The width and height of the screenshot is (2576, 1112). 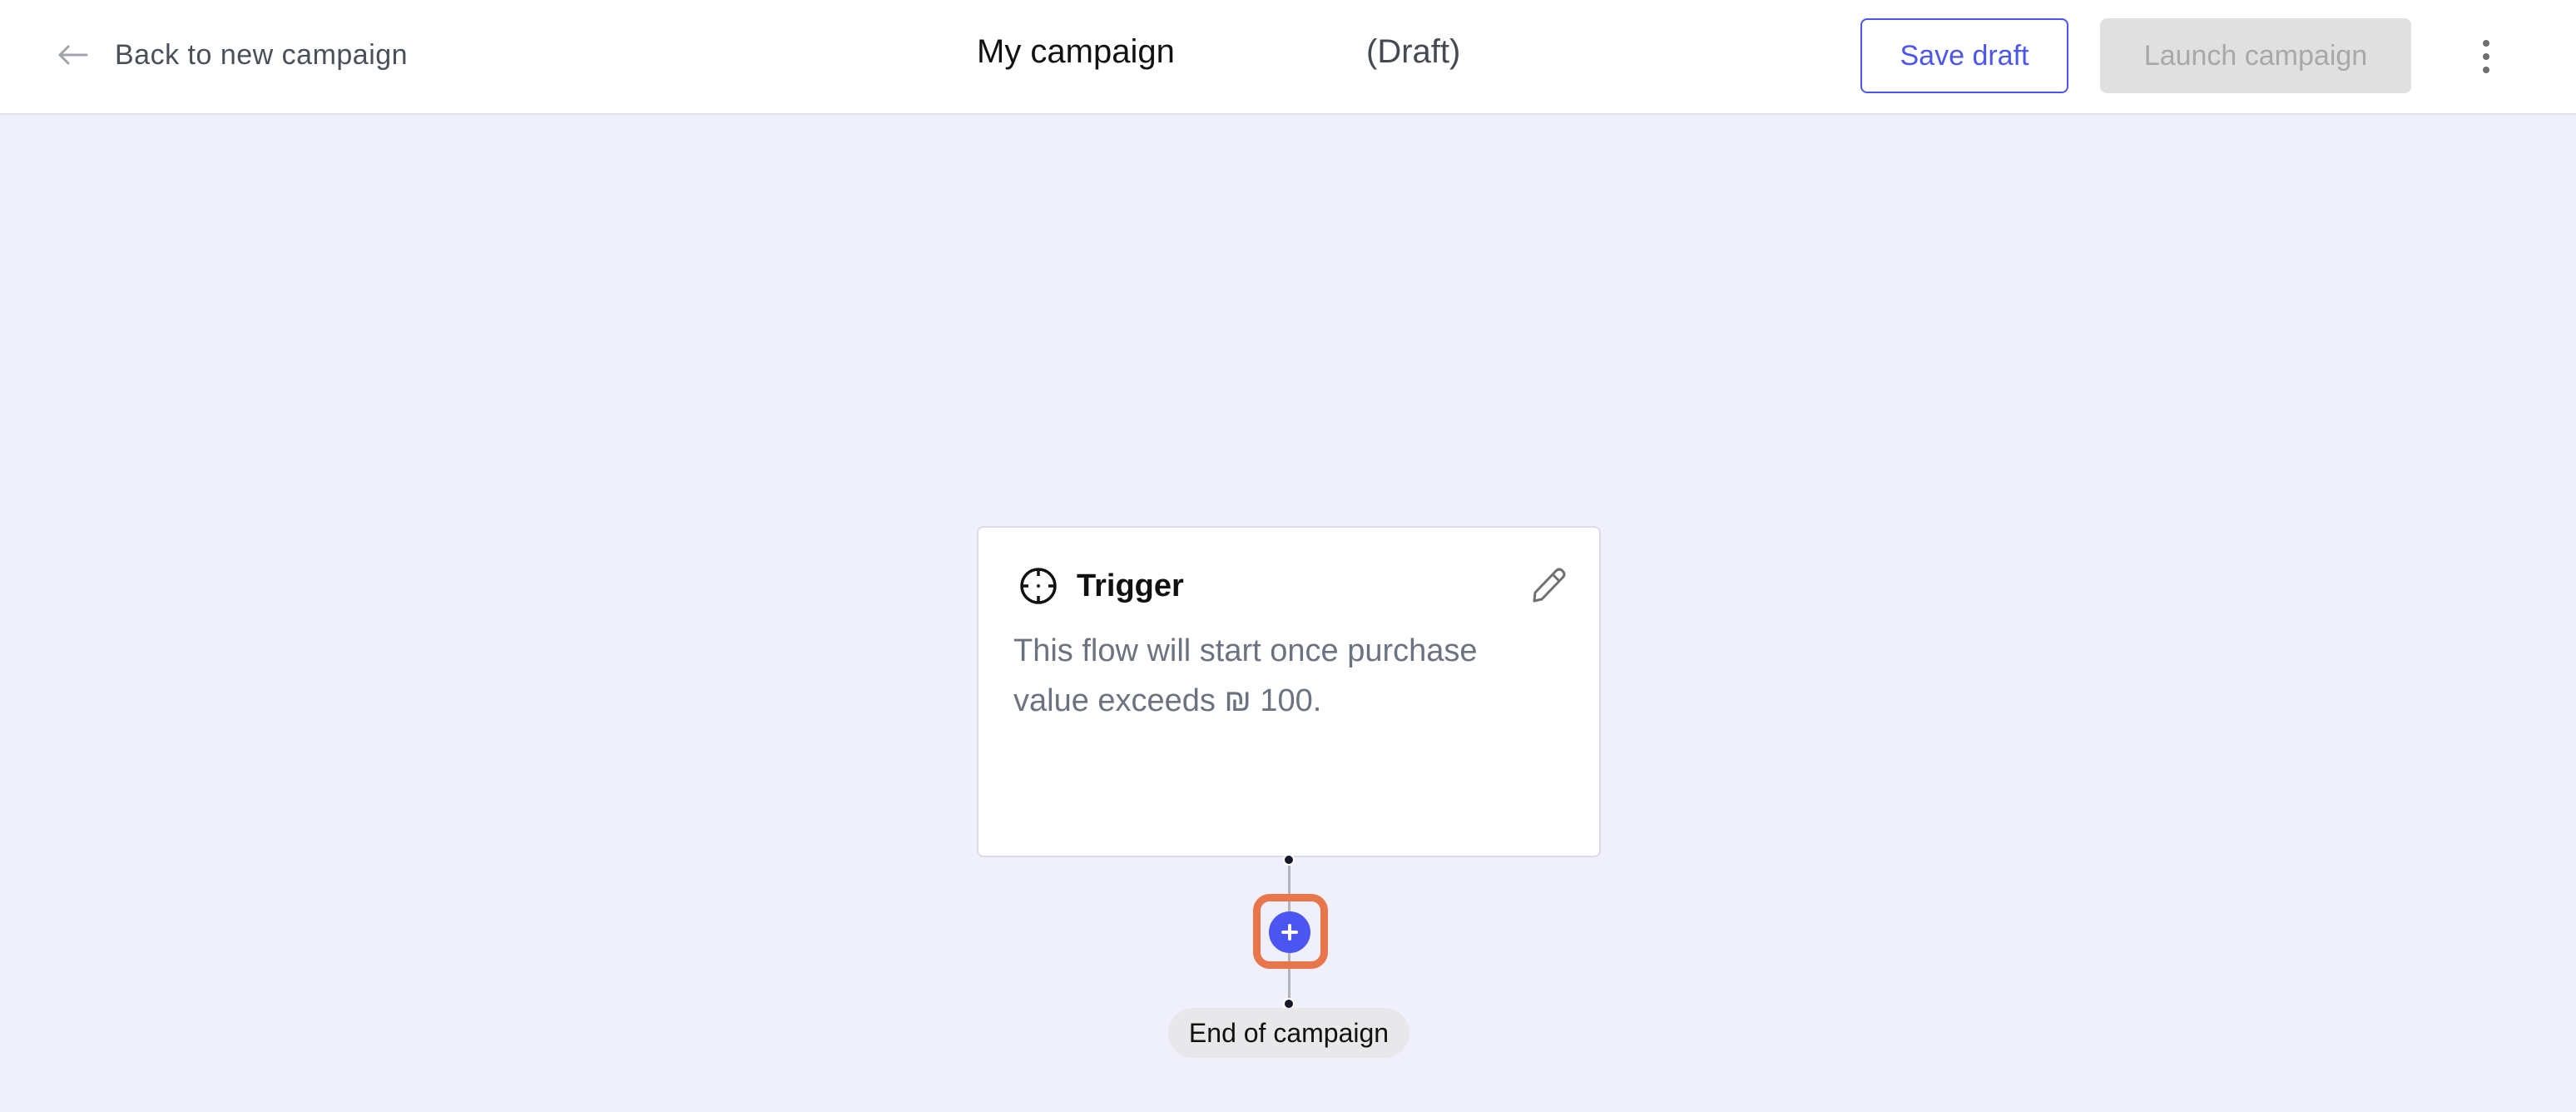 I want to click on launch-campaign-button: Launch campaign, so click(x=2255, y=56).